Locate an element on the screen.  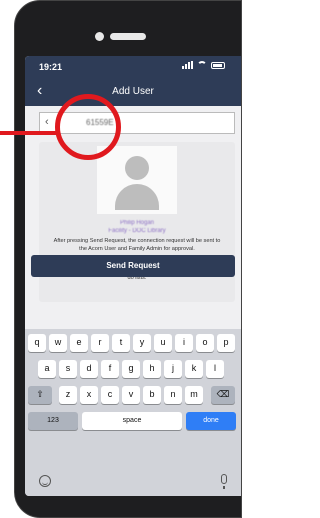
key: n is located at coordinates (173, 395).